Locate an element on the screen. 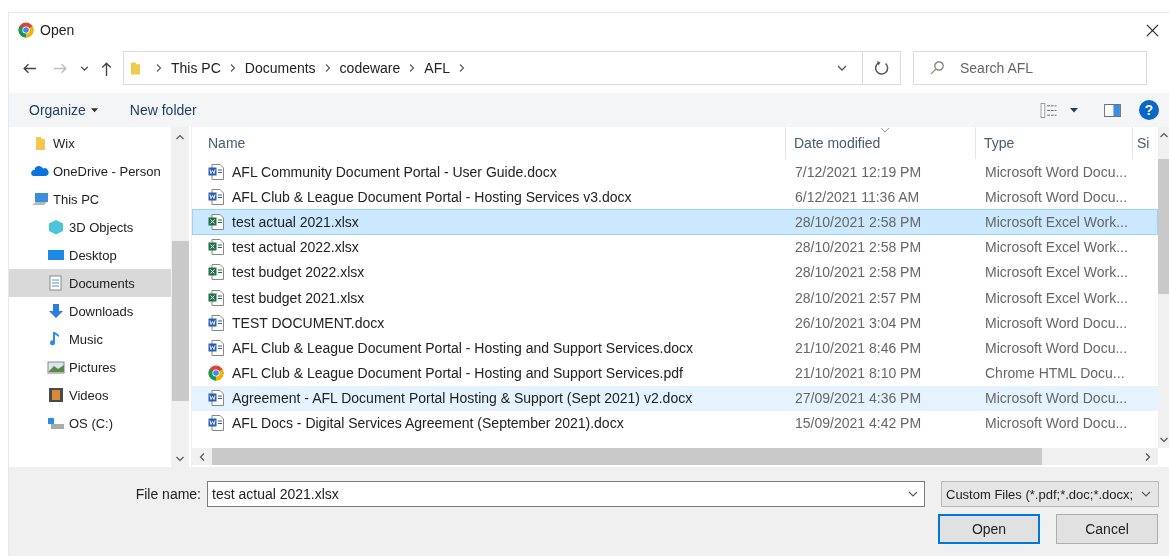 The width and height of the screenshot is (1169, 556). file-name: AFL Community Document Portal - User Guide.docx is located at coordinates (394, 171).